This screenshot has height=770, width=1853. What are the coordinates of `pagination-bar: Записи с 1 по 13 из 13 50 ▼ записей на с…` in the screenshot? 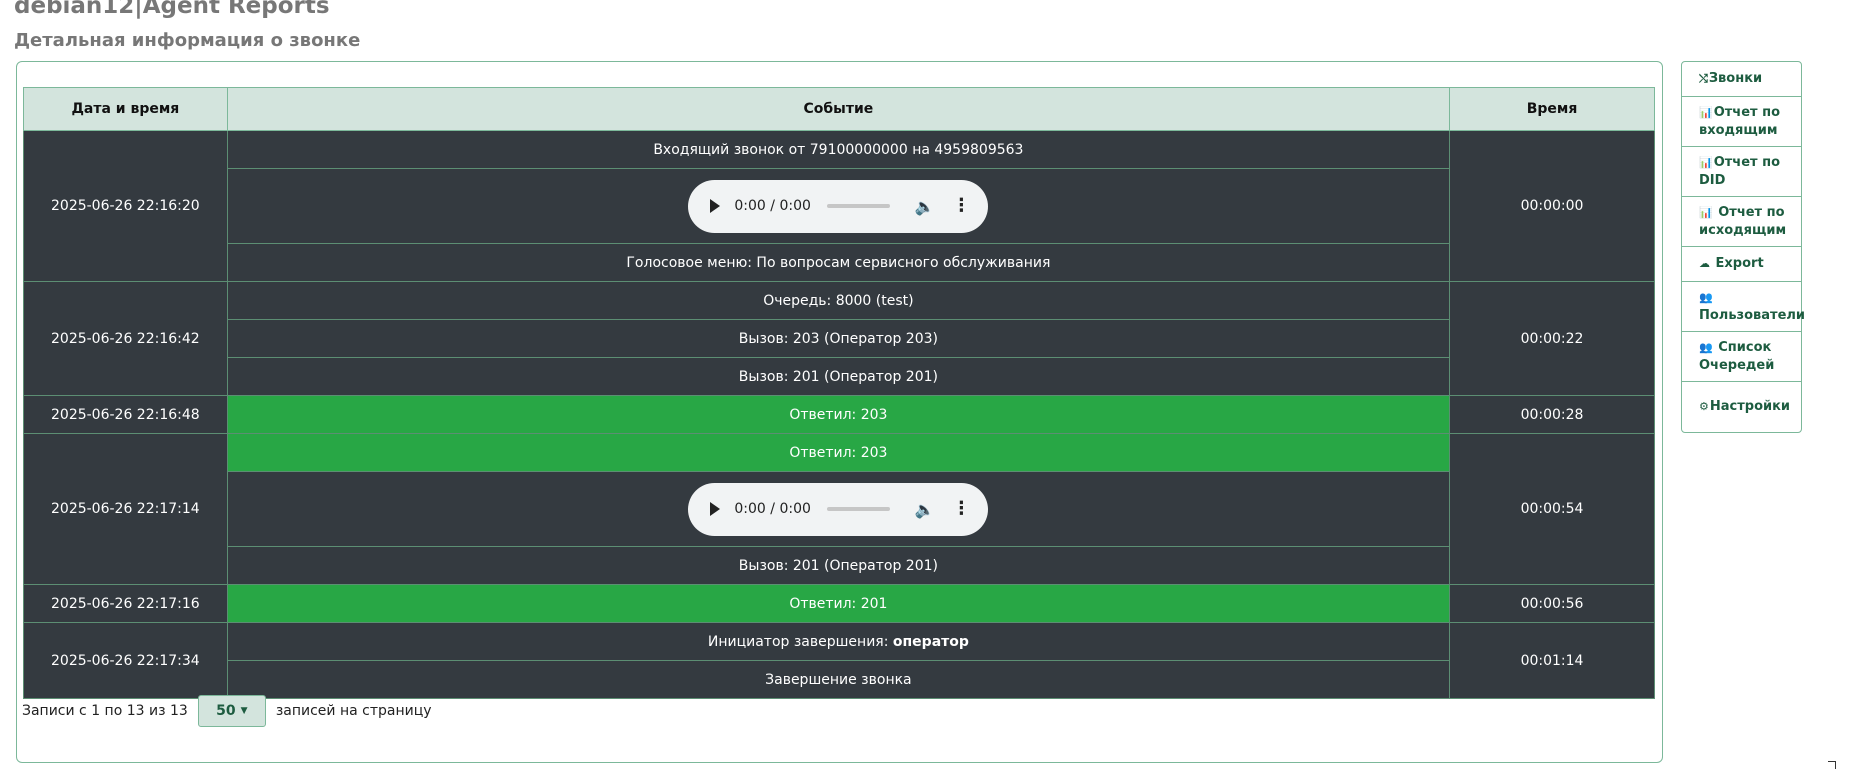 It's located at (227, 711).